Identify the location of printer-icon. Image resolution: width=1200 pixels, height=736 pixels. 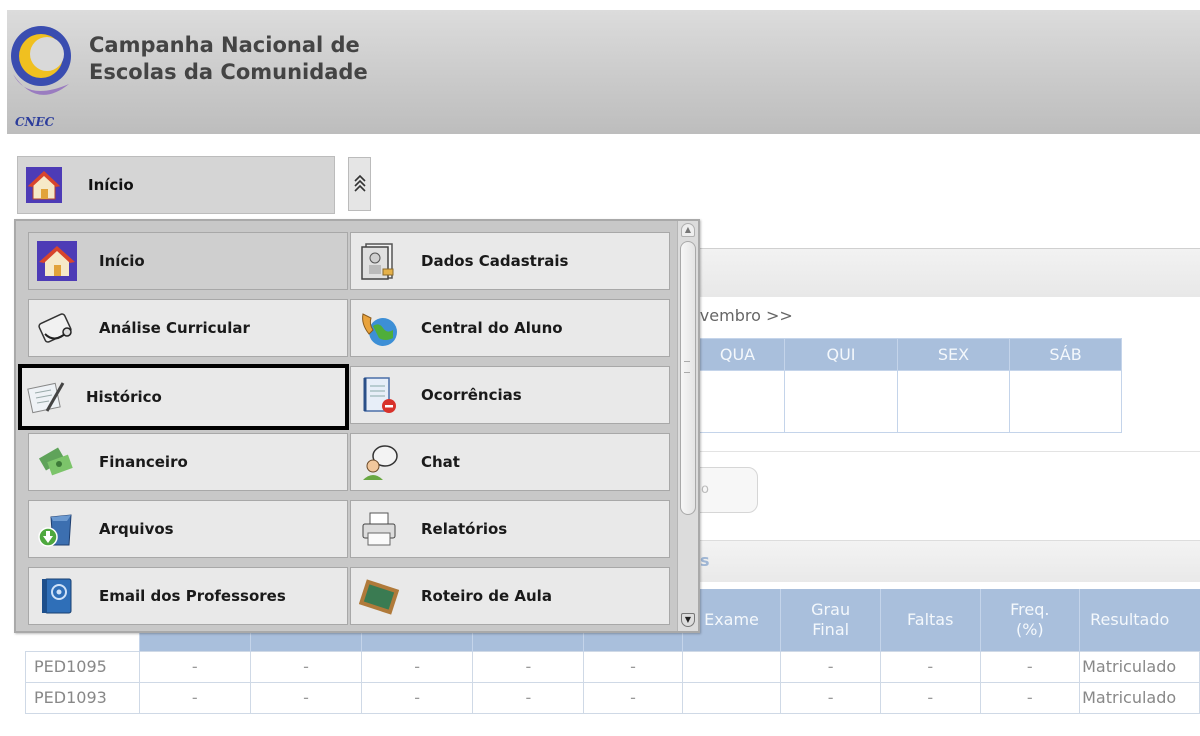
(379, 529).